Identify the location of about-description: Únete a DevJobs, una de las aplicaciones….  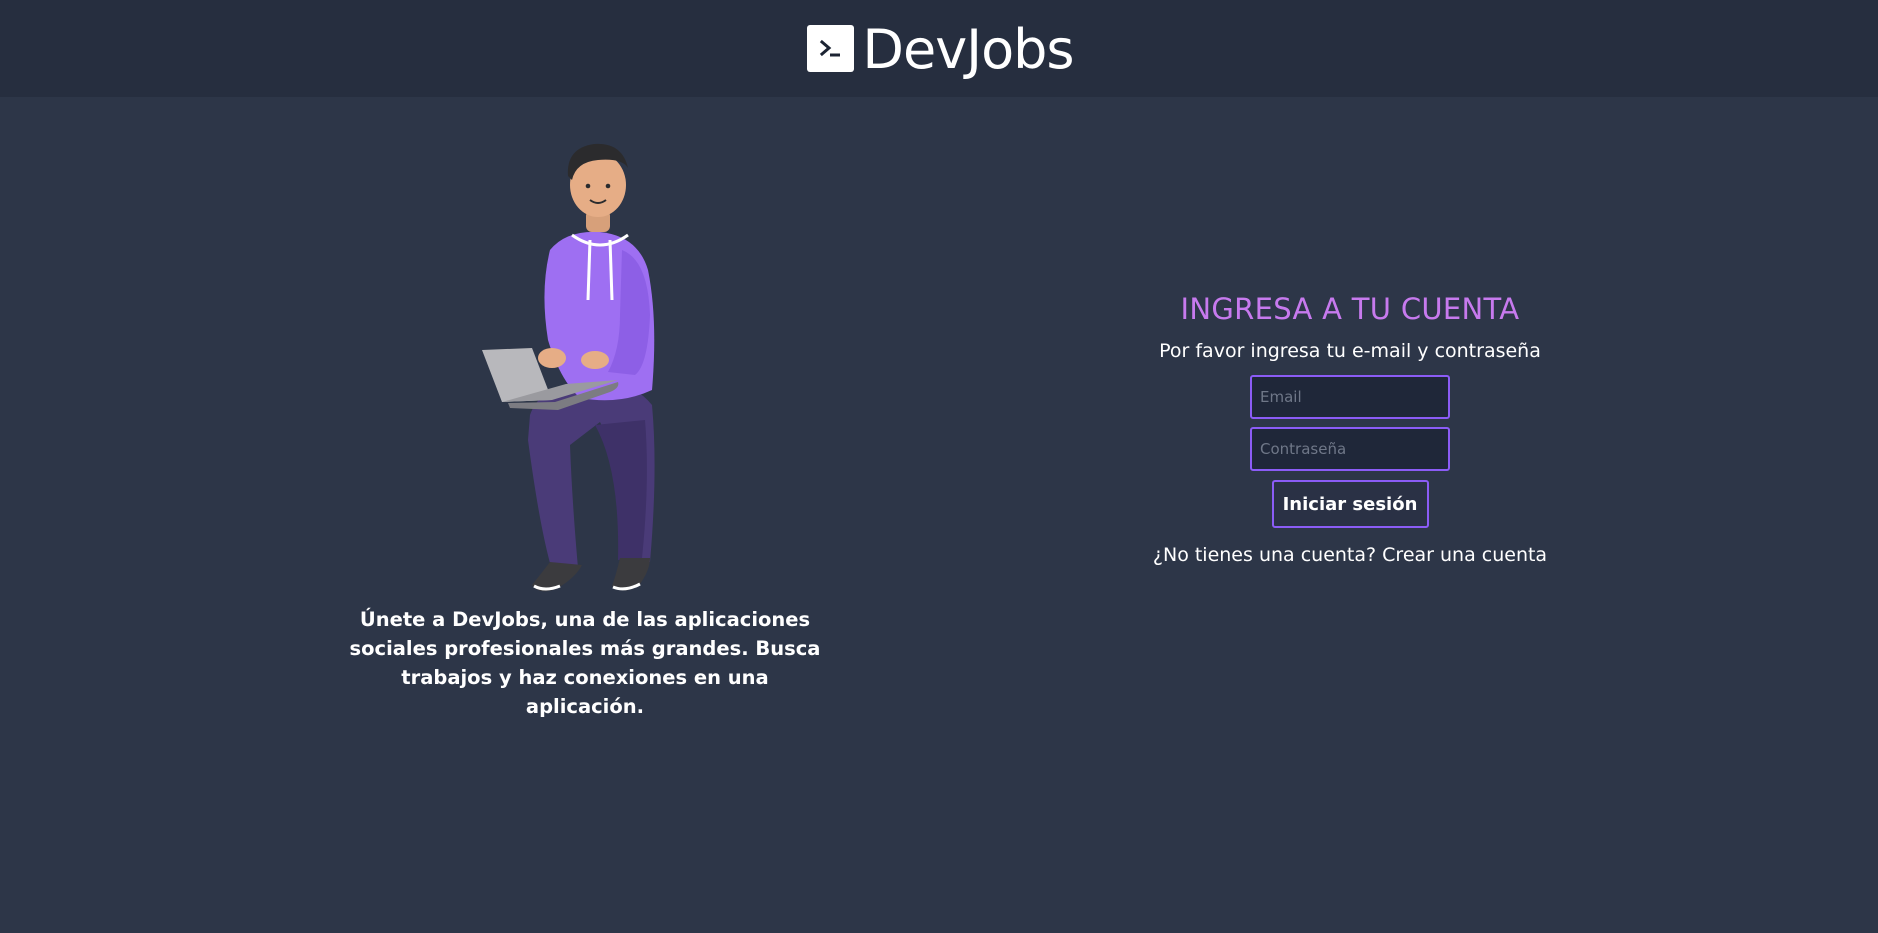
(585, 662).